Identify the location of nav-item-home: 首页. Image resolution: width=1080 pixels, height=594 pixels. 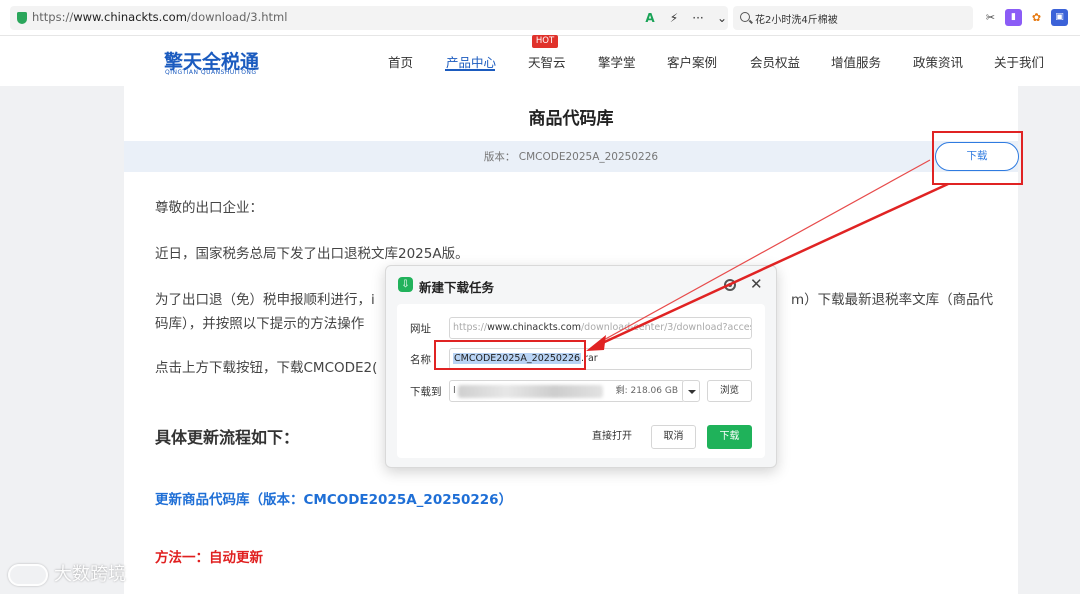
(400, 61).